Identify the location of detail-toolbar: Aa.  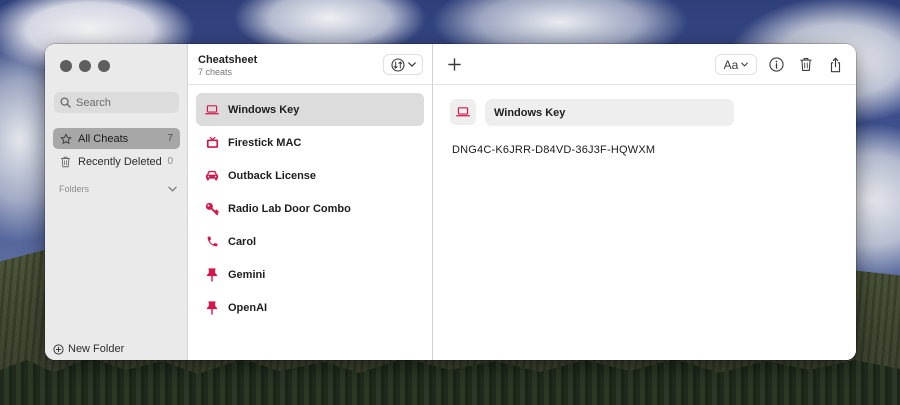
(644, 64).